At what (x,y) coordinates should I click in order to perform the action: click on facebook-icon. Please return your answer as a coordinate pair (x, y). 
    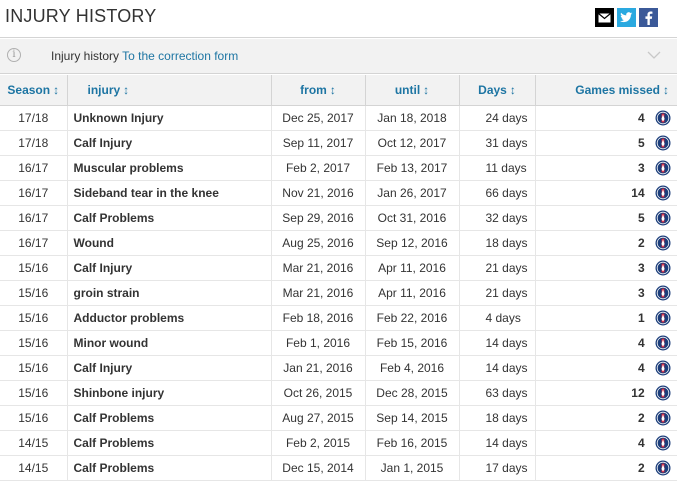
    Looking at the image, I should click on (648, 17).